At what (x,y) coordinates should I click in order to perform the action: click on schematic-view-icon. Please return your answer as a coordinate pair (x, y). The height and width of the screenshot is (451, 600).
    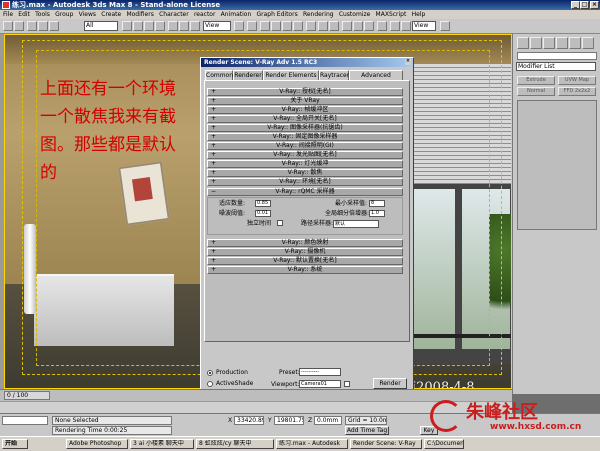
    Looking at the image, I should click on (369, 26).